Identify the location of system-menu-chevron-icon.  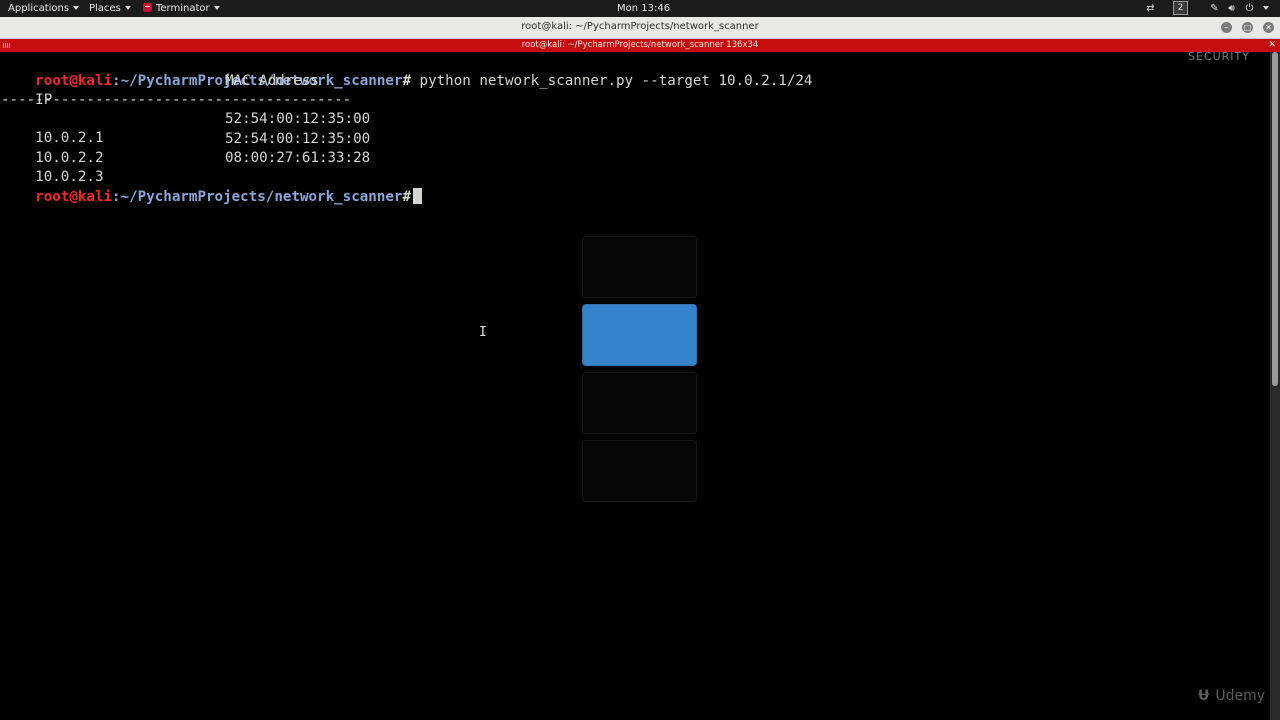
(1265, 8).